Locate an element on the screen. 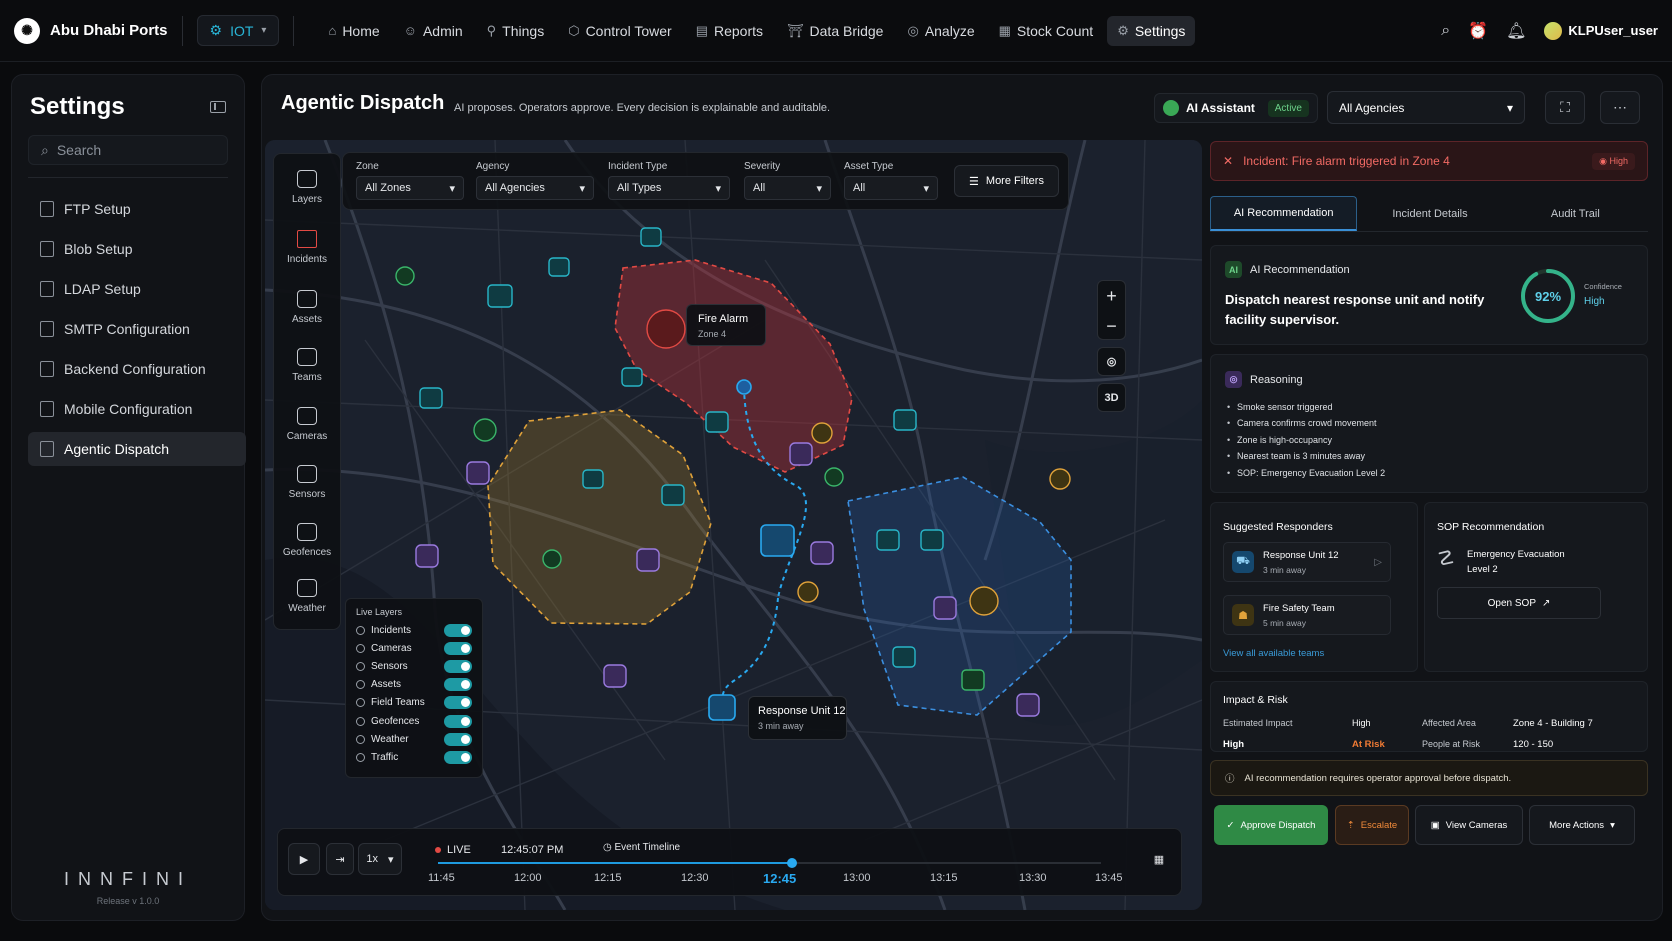 Image resolution: width=1672 pixels, height=941 pixels. nav-settings: ⚙ Settings is located at coordinates (1151, 30).